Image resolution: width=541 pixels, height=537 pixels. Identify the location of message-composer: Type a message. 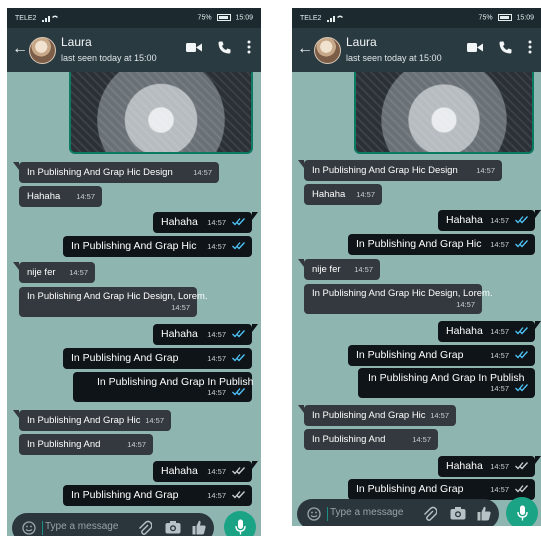
(113, 524).